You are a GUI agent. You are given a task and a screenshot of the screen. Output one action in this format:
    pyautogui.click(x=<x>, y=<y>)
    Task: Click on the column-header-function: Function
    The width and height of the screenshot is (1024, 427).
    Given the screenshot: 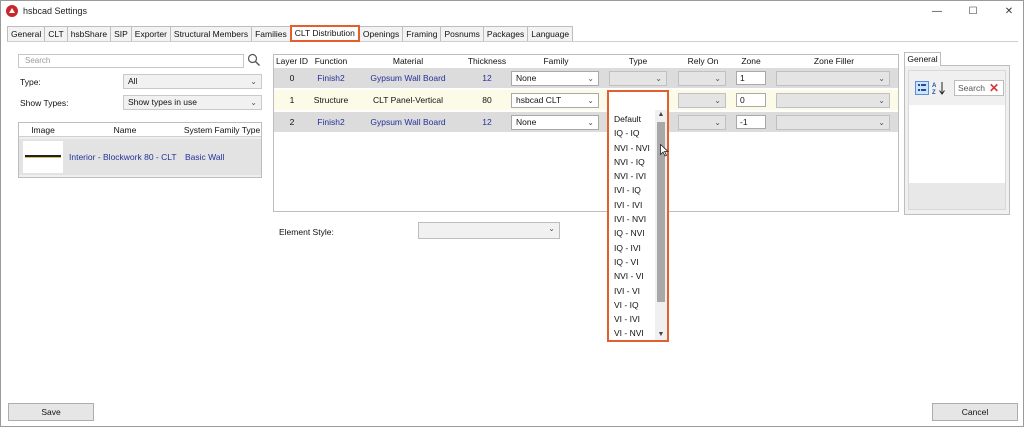 What is the action you would take?
    pyautogui.click(x=331, y=61)
    